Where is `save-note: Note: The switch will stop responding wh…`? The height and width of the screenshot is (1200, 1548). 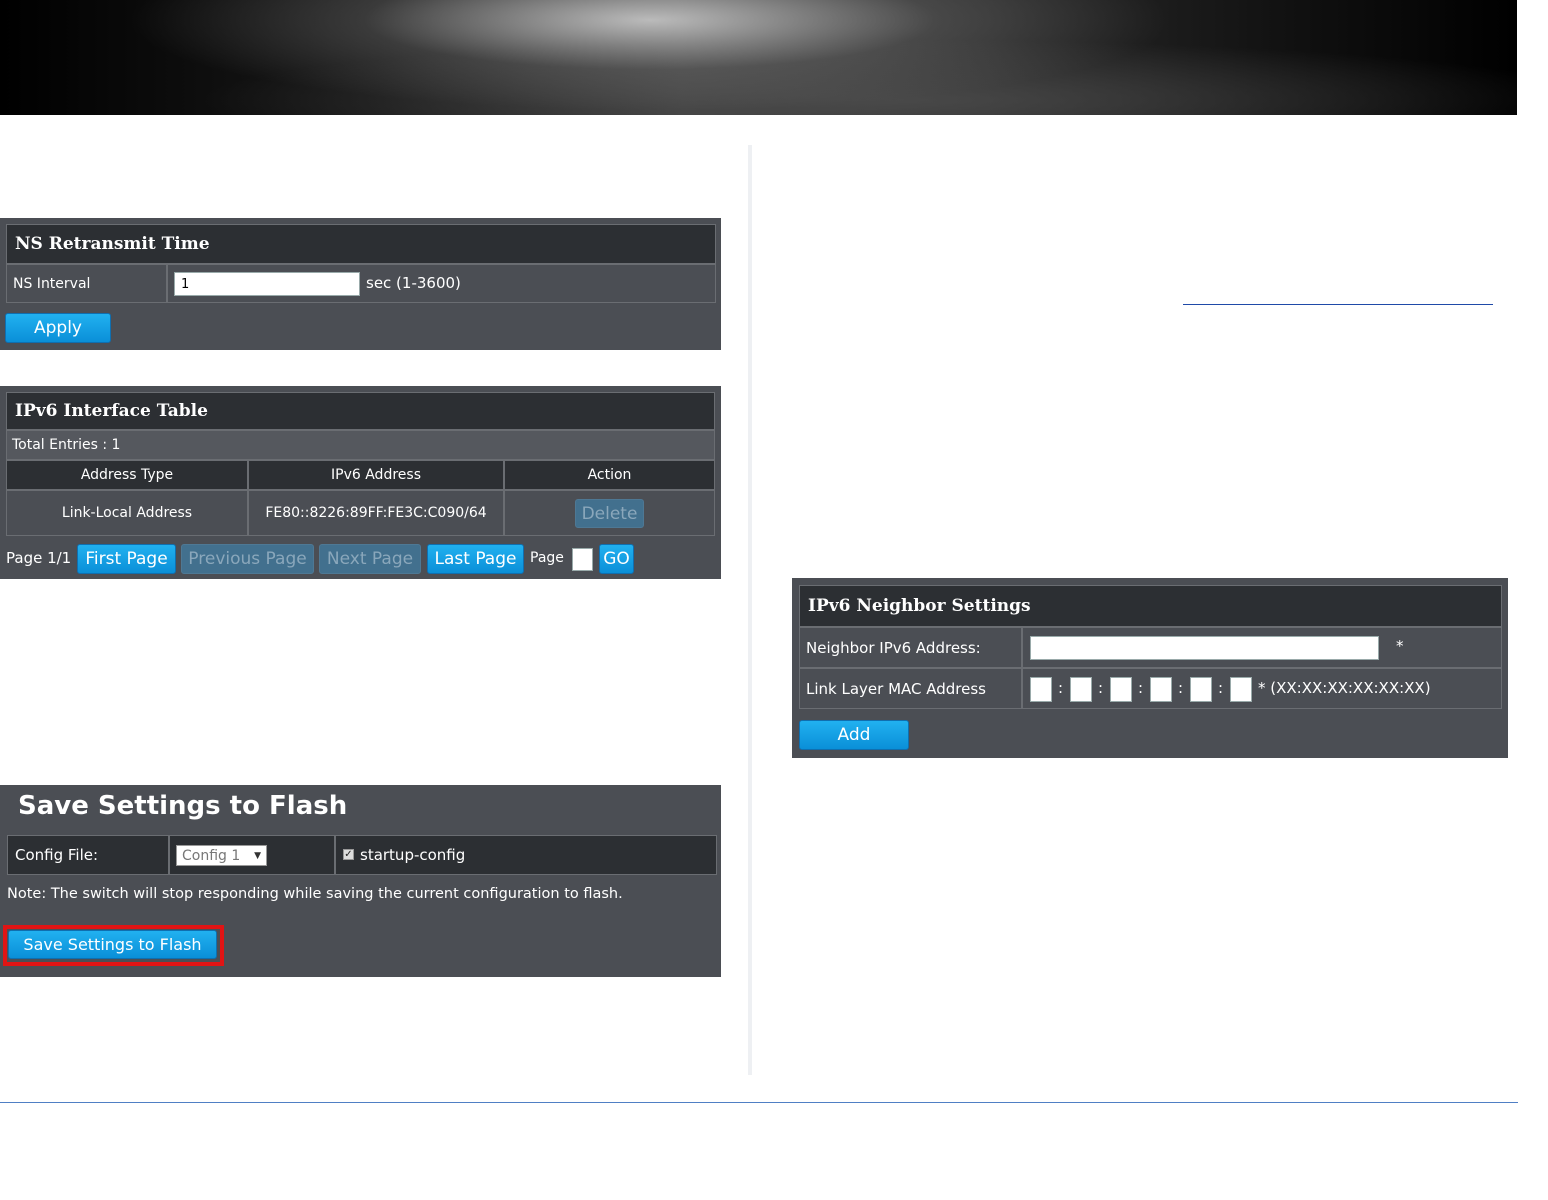 save-note: Note: The switch will stop responding wh… is located at coordinates (315, 894).